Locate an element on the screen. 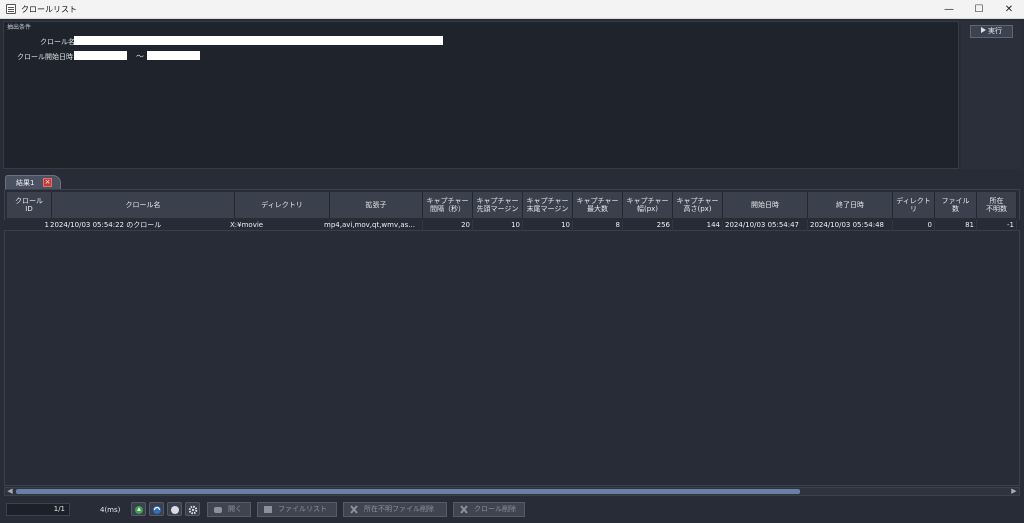 The width and height of the screenshot is (1024, 523). col-header-directory: ディレクトリ is located at coordinates (282, 205).